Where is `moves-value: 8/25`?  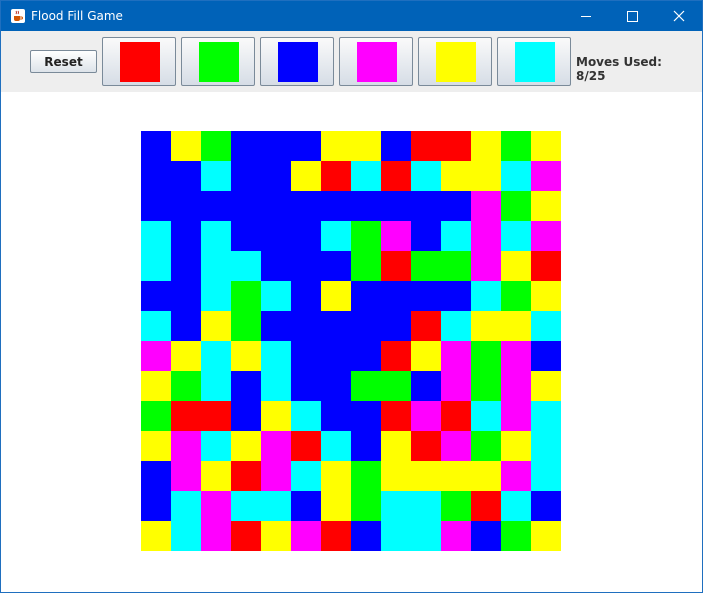 moves-value: 8/25 is located at coordinates (591, 76).